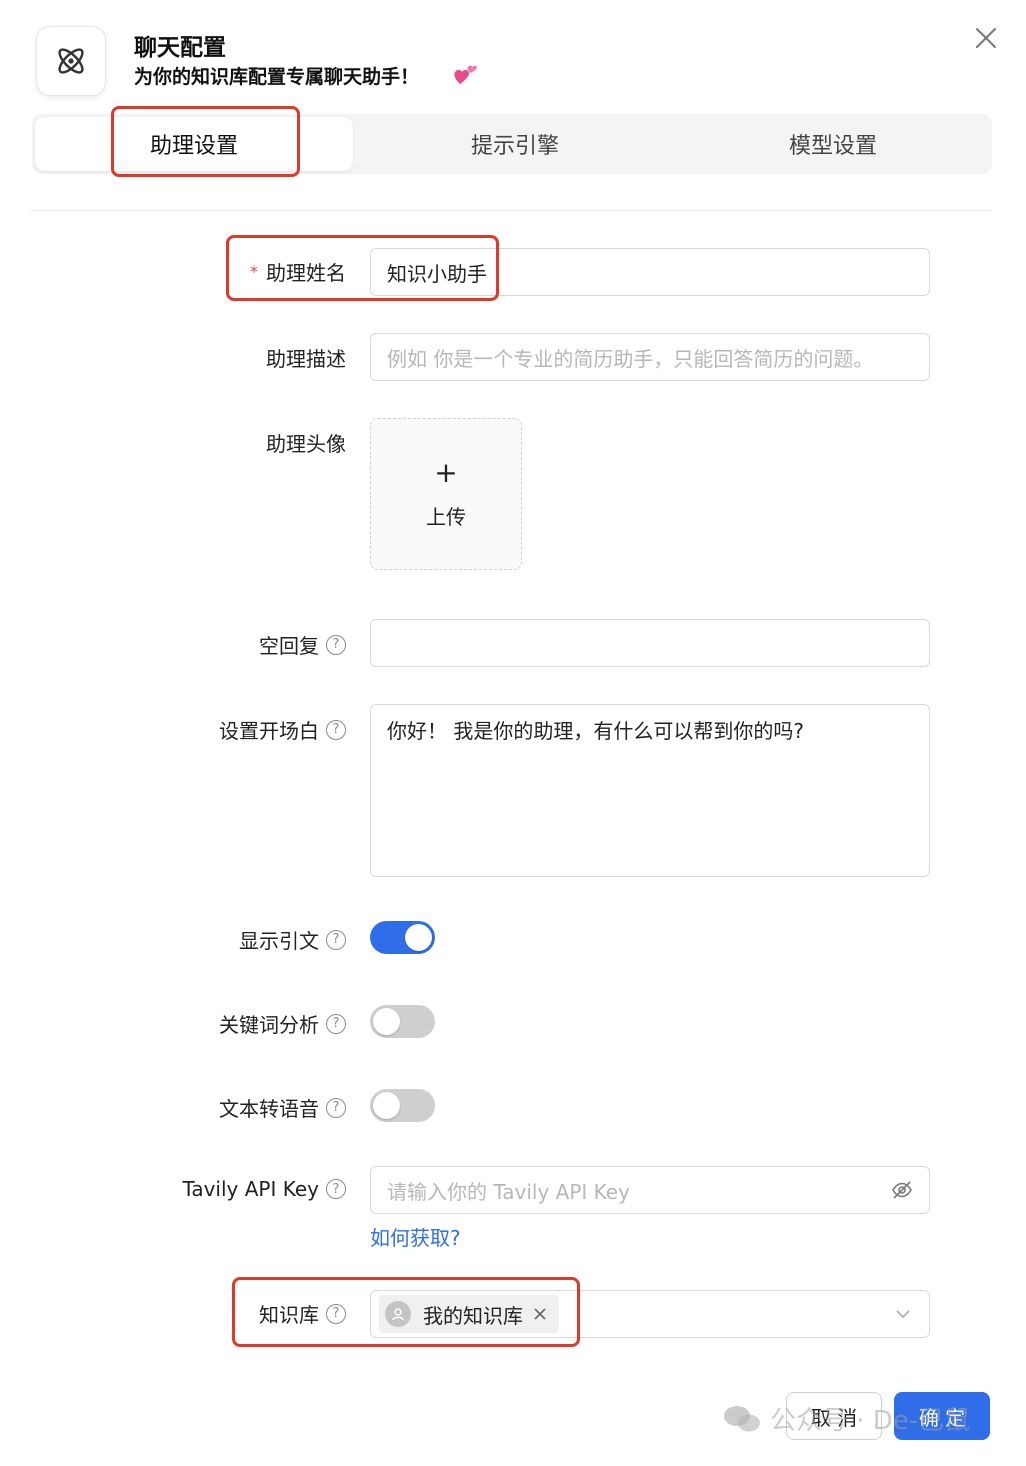 The height and width of the screenshot is (1466, 1026). What do you see at coordinates (398, 1314) in the screenshot?
I see `user-avatar-icon` at bounding box center [398, 1314].